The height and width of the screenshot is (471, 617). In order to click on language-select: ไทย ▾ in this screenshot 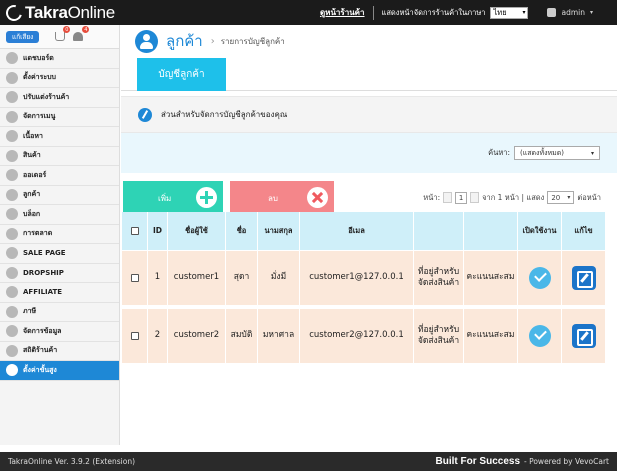, I will do `click(509, 12)`.